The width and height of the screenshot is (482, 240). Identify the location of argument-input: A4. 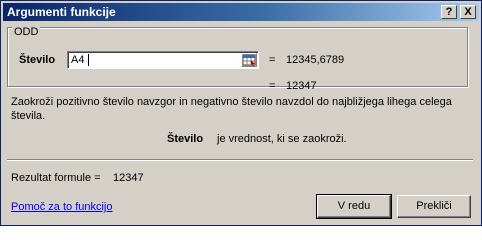
(163, 60).